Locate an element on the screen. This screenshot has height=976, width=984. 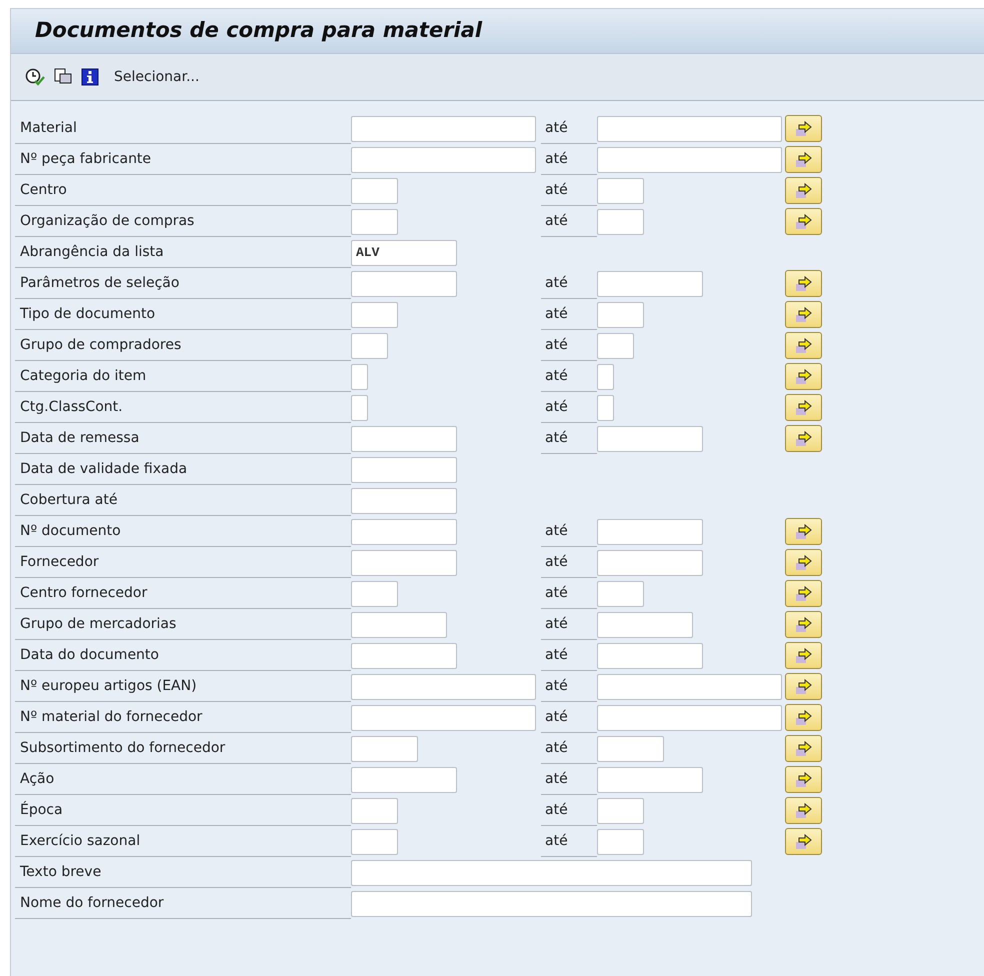
field-label: Fornecedor is located at coordinates (59, 562).